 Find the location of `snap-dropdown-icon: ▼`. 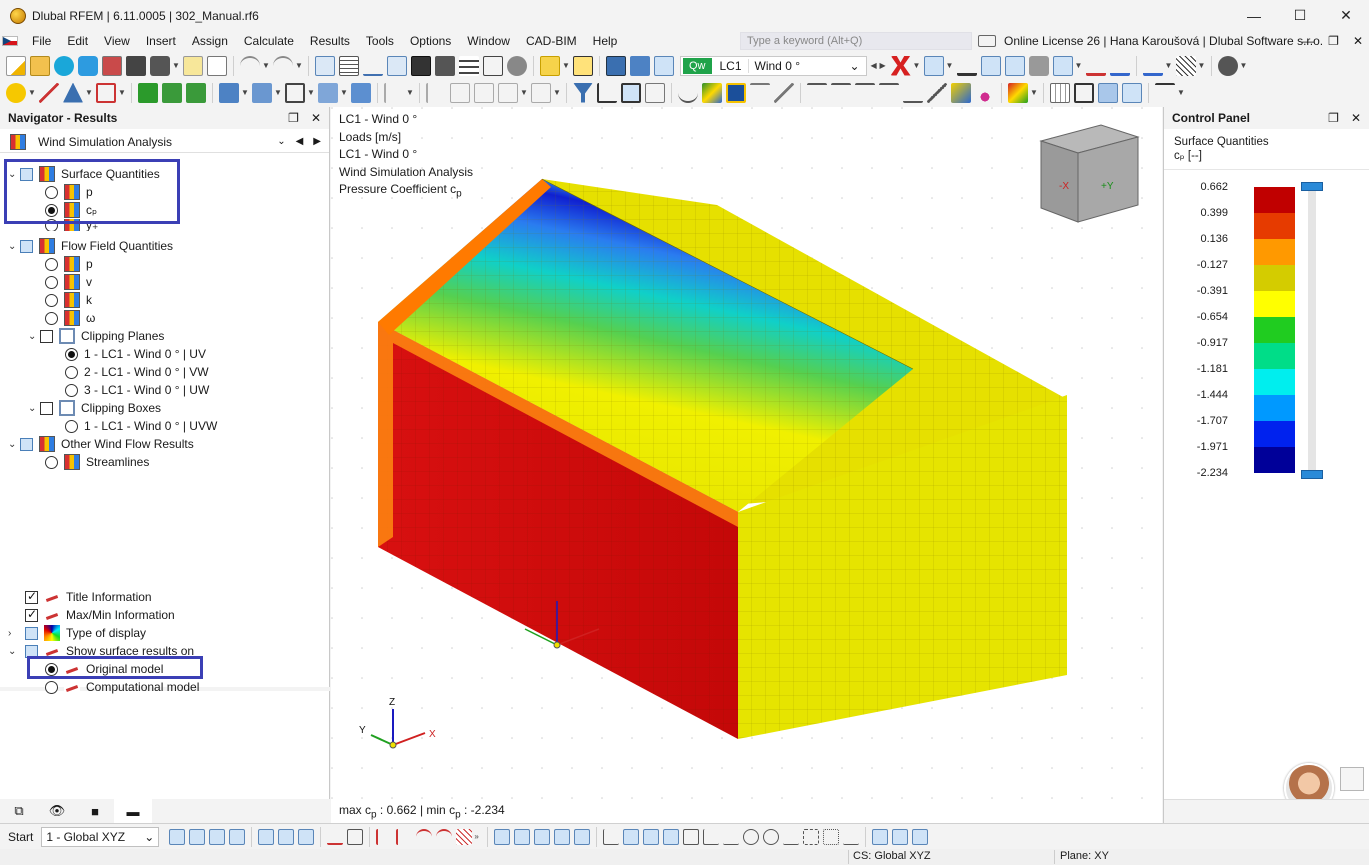

snap-dropdown-icon: ▼ is located at coordinates (31, 92).